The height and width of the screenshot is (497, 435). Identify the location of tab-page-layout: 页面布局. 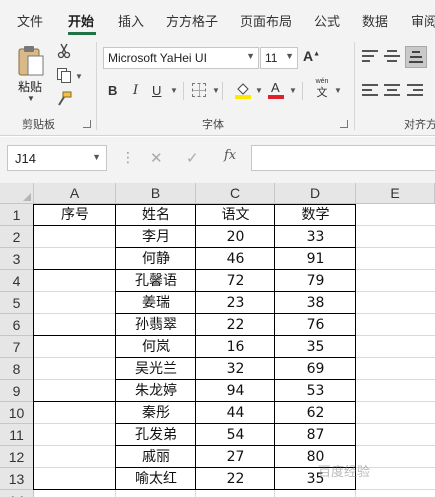
(266, 20).